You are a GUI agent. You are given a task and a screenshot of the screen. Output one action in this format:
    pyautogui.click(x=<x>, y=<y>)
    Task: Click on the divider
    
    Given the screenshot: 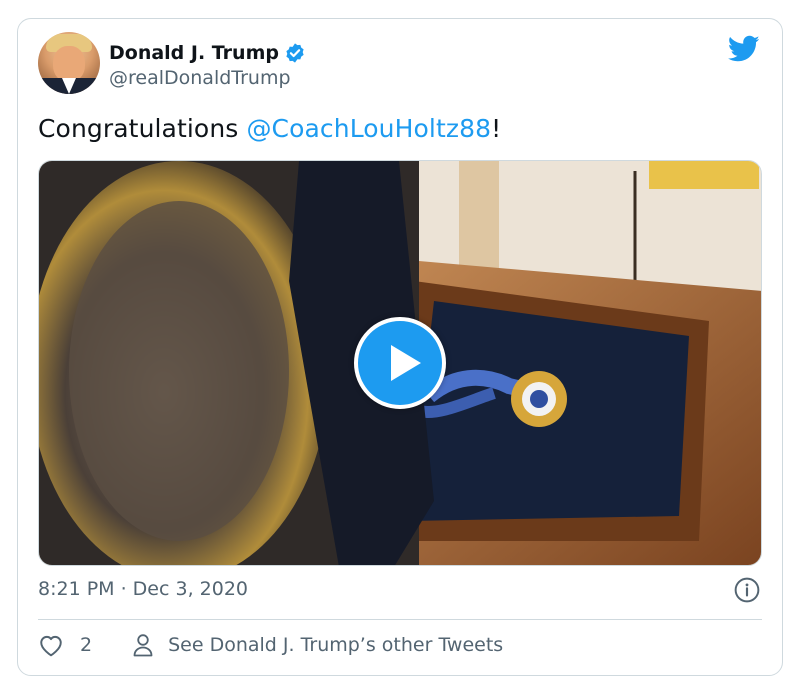 What is the action you would take?
    pyautogui.click(x=400, y=619)
    